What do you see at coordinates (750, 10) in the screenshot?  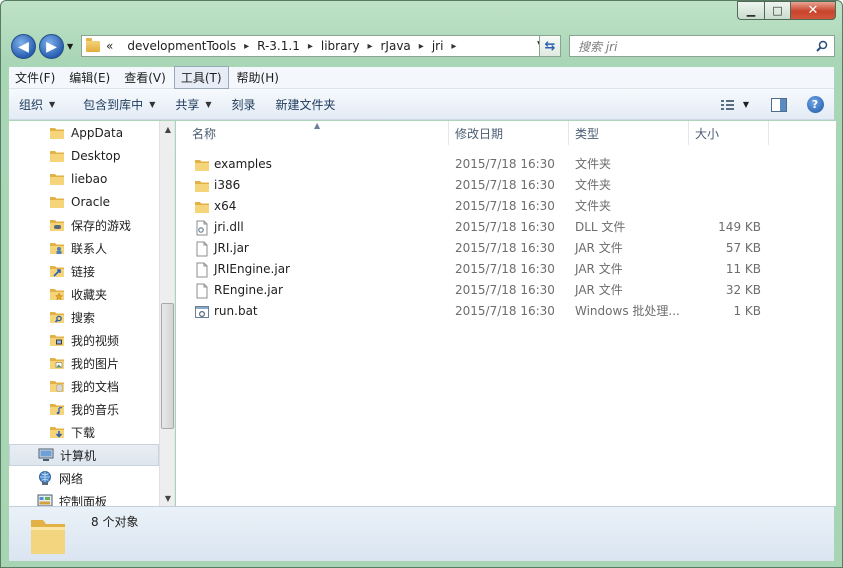 I see `minimize-button: ▁` at bounding box center [750, 10].